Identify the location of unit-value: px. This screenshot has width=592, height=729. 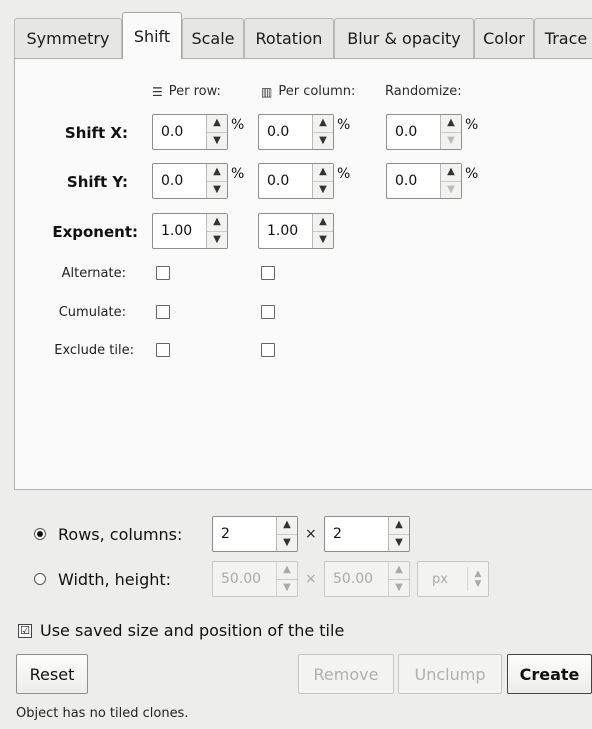
(440, 579).